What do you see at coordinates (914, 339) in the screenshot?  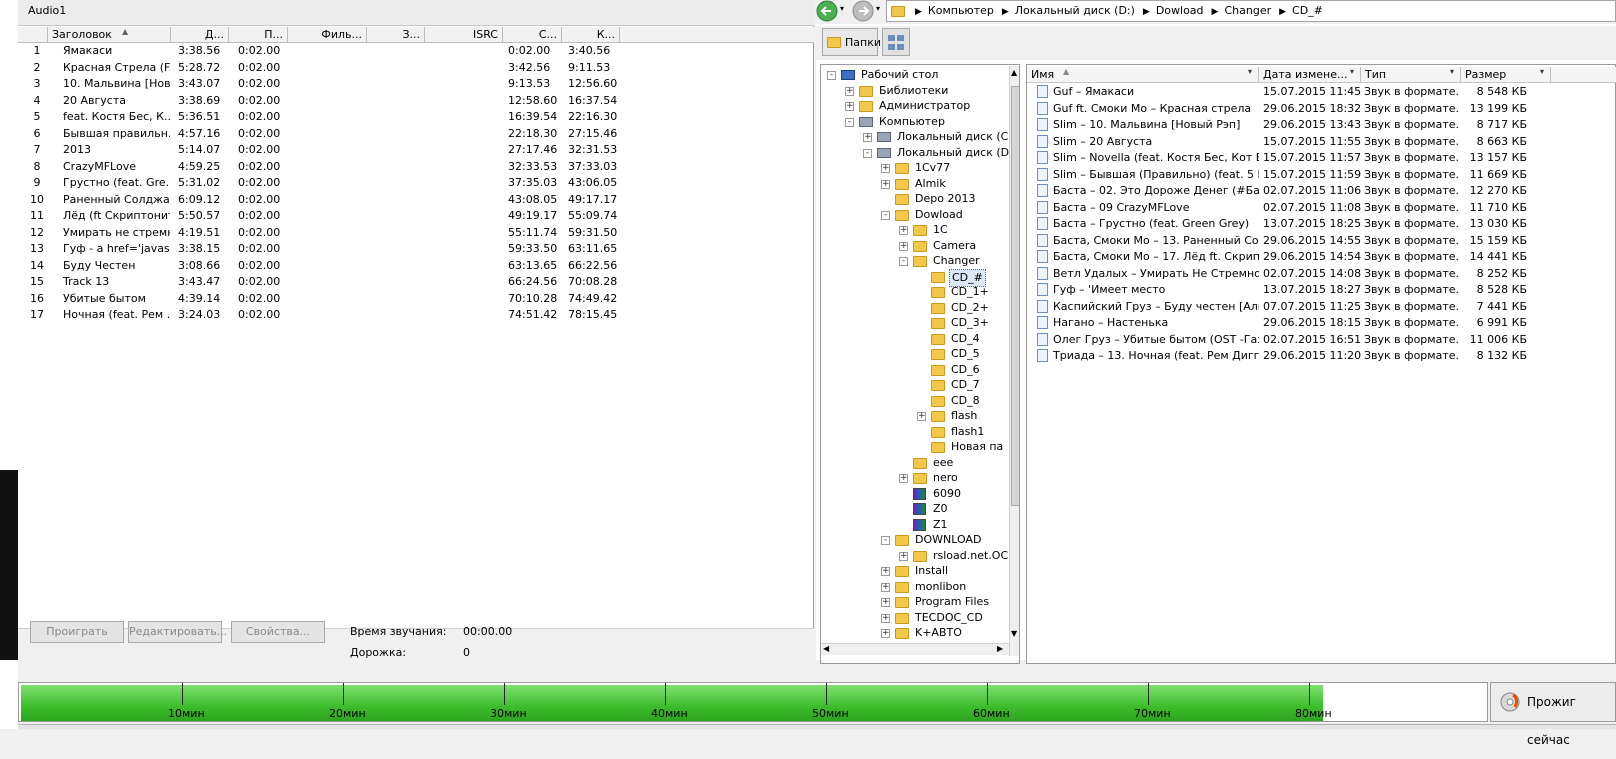 I see `tree-node: CD_4` at bounding box center [914, 339].